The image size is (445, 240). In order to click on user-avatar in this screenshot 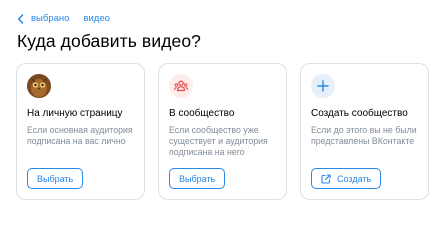, I will do `click(39, 86)`.